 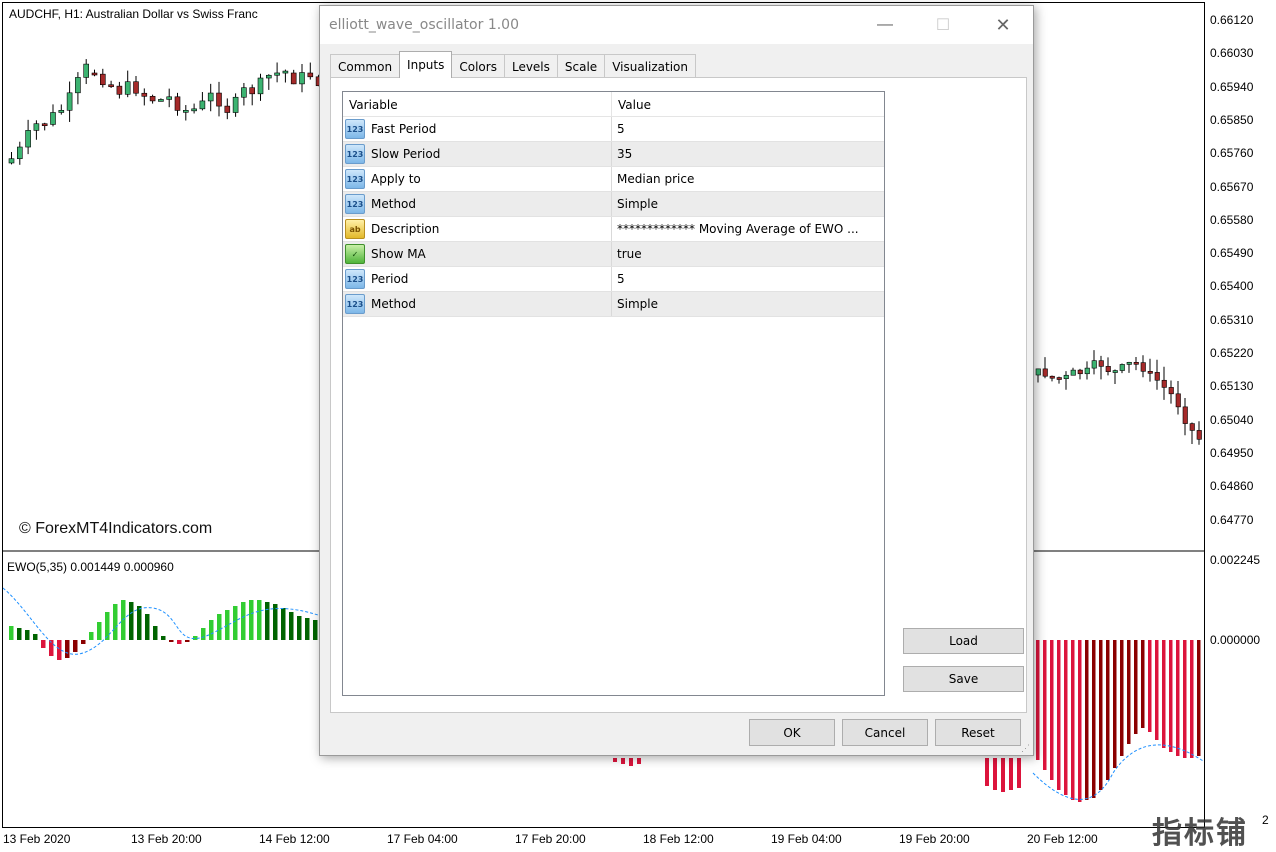 What do you see at coordinates (530, 66) in the screenshot?
I see `tab-levels: Levels` at bounding box center [530, 66].